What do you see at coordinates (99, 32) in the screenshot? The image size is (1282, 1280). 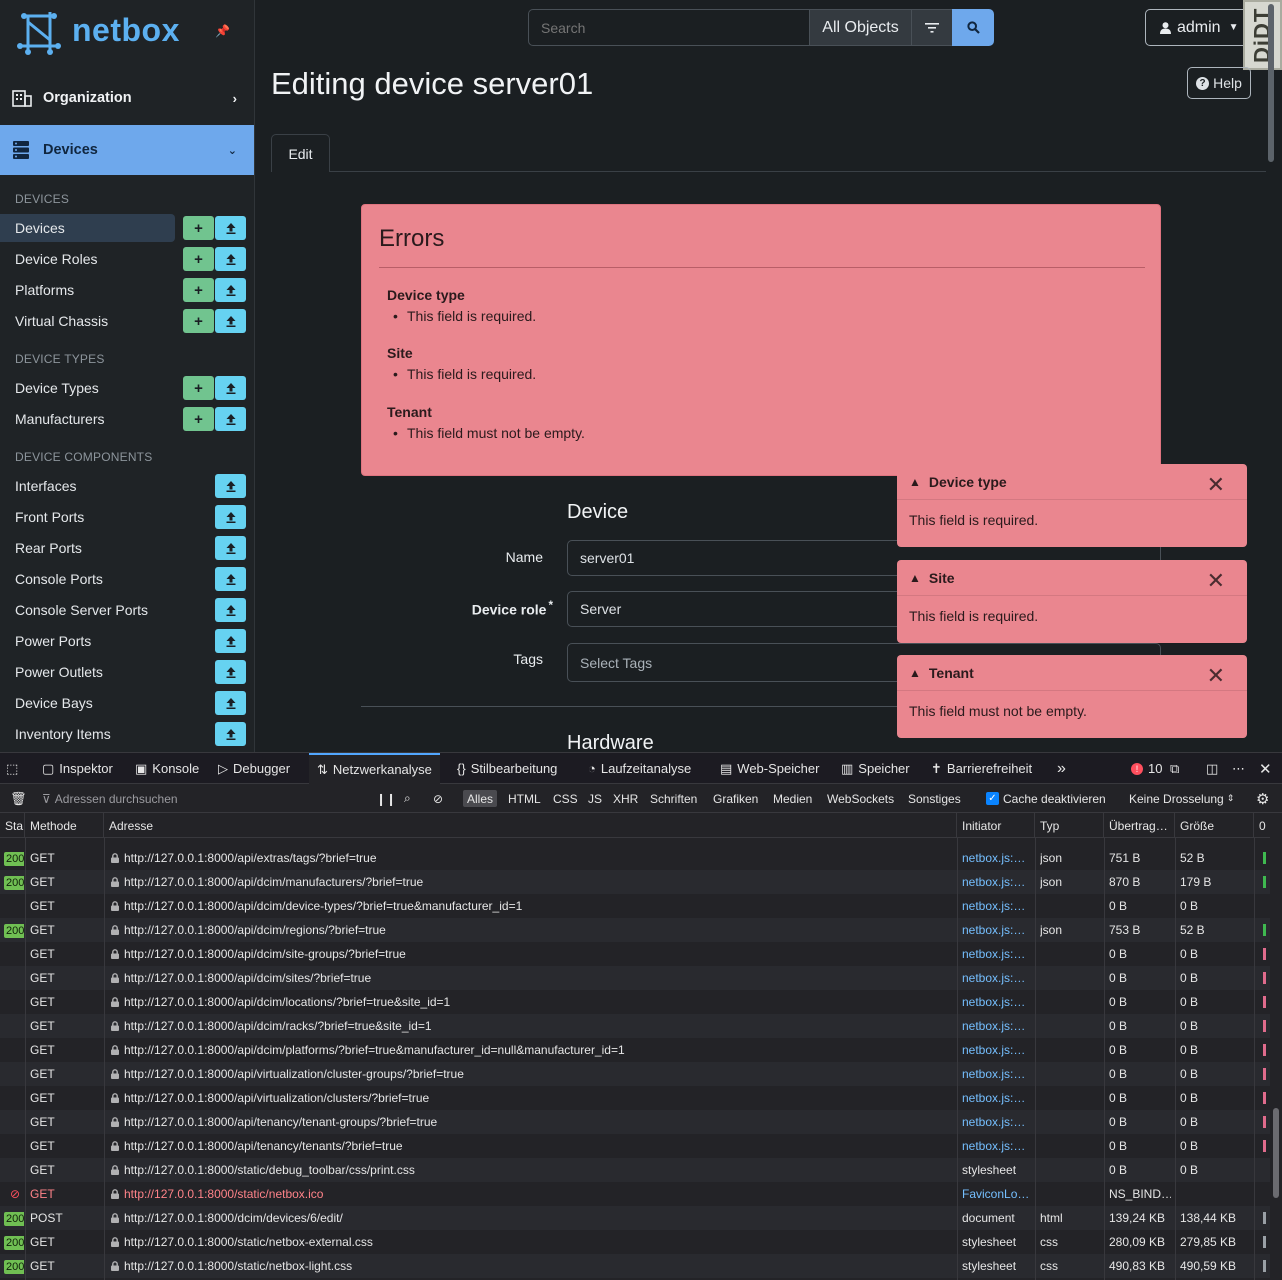 I see `netbox-logo: netbox` at bounding box center [99, 32].